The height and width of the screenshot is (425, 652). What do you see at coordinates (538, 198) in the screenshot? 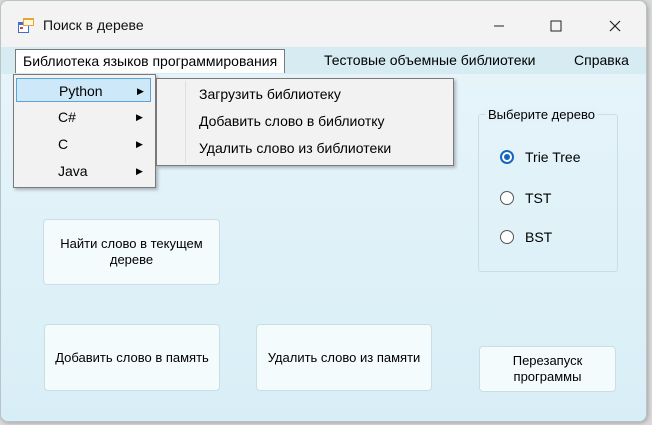
I see `radio-label: TST` at bounding box center [538, 198].